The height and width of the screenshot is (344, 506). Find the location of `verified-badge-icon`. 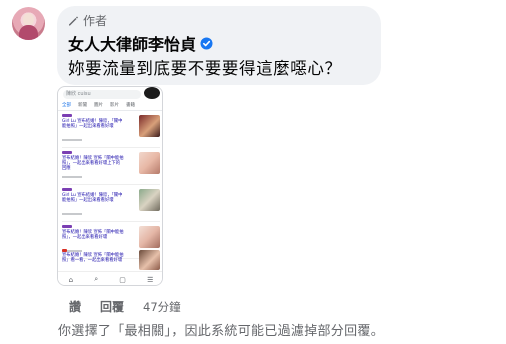

verified-badge-icon is located at coordinates (206, 43).